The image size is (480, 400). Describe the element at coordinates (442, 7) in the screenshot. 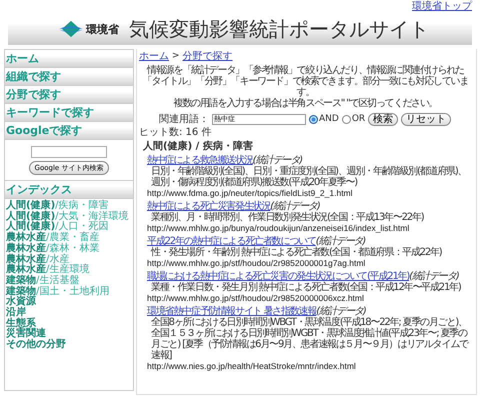

I see `ministry-top-link: 環境省トップ` at that location.